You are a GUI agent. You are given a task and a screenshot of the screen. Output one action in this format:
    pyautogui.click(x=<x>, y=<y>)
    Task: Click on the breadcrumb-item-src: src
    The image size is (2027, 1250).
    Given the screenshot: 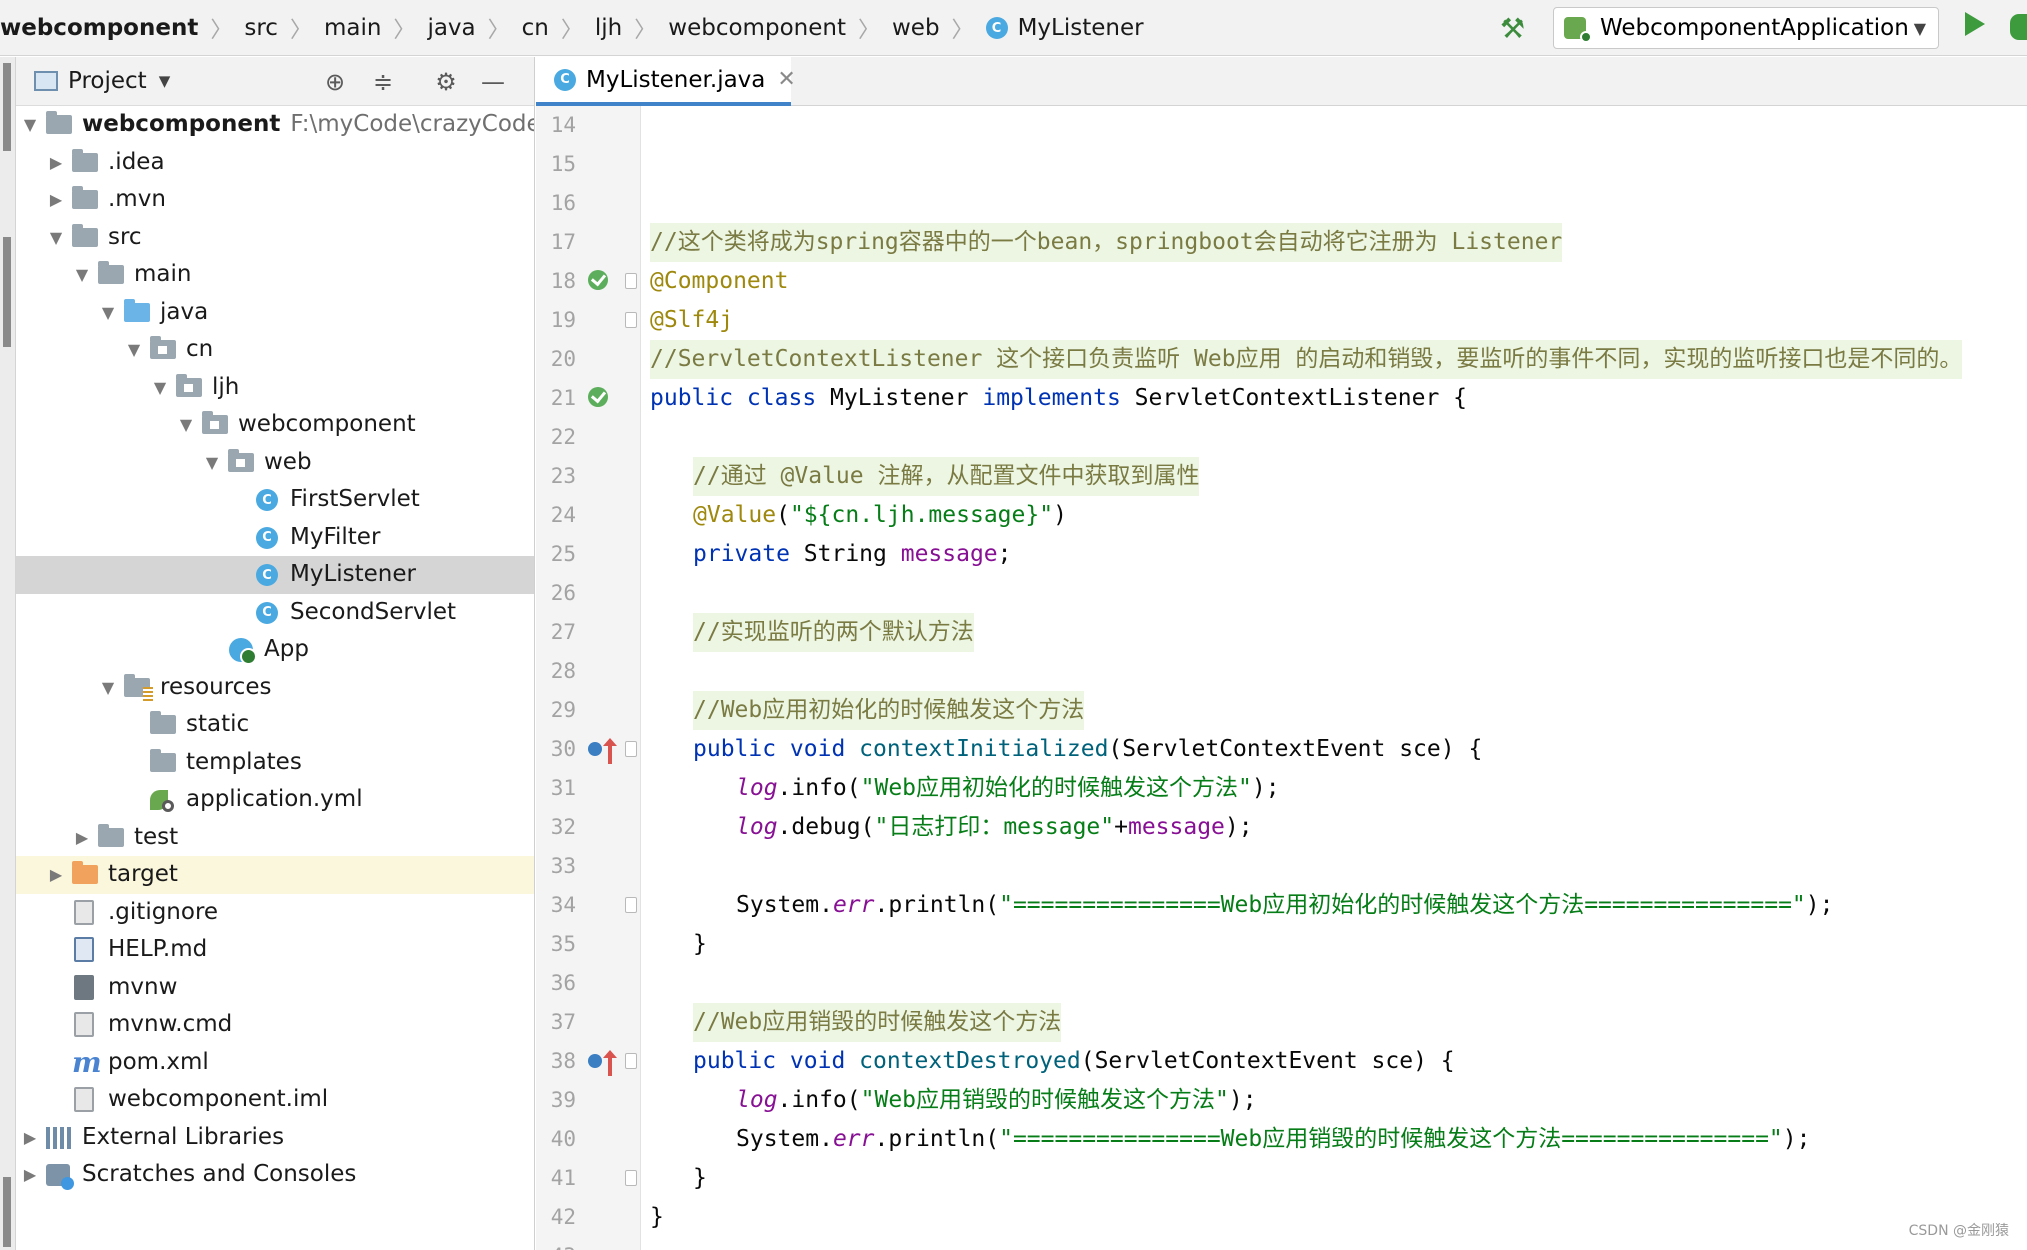 What is the action you would take?
    pyautogui.click(x=261, y=28)
    